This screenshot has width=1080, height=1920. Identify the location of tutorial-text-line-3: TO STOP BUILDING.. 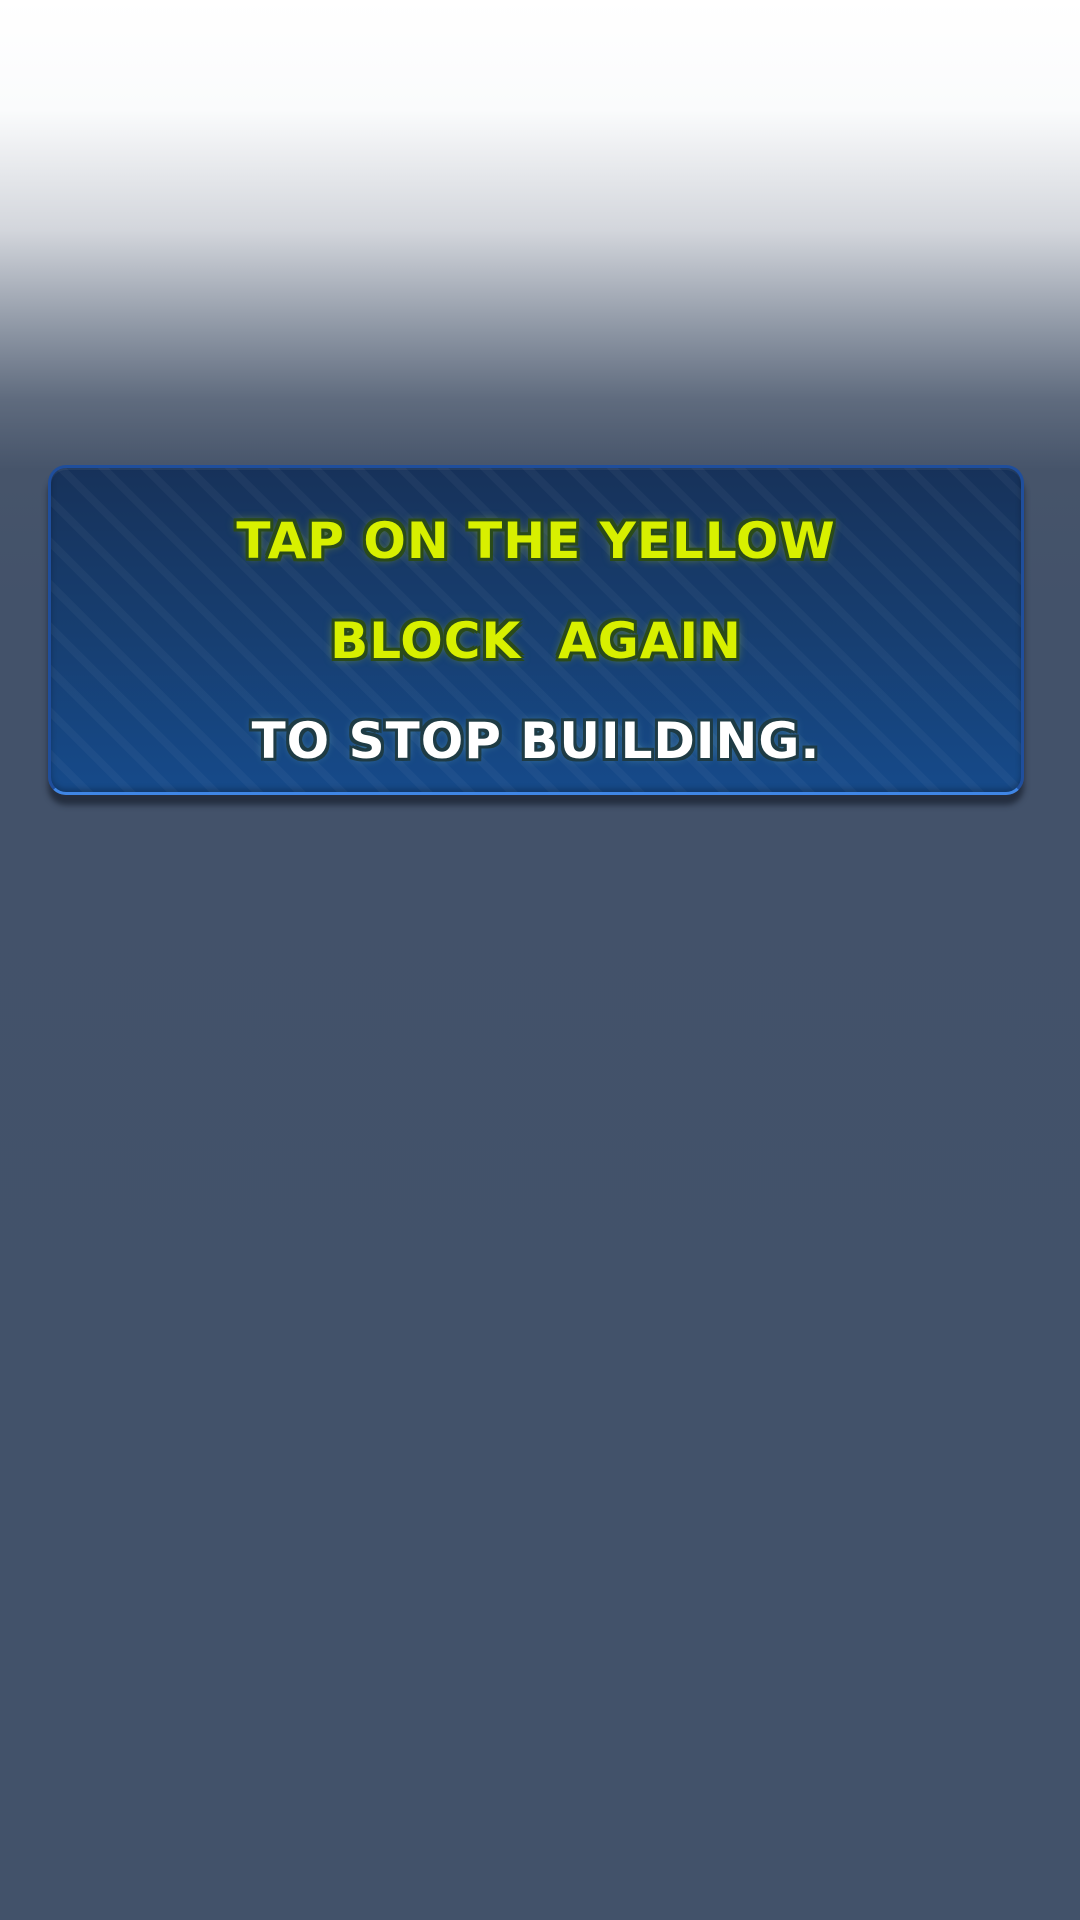
(536, 741).